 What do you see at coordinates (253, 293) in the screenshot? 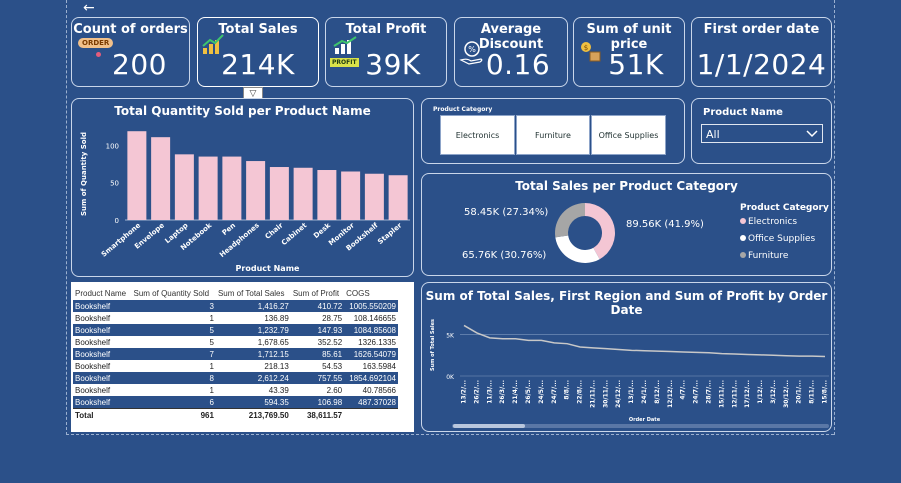
I see `column-header: Sum of Total Sales` at bounding box center [253, 293].